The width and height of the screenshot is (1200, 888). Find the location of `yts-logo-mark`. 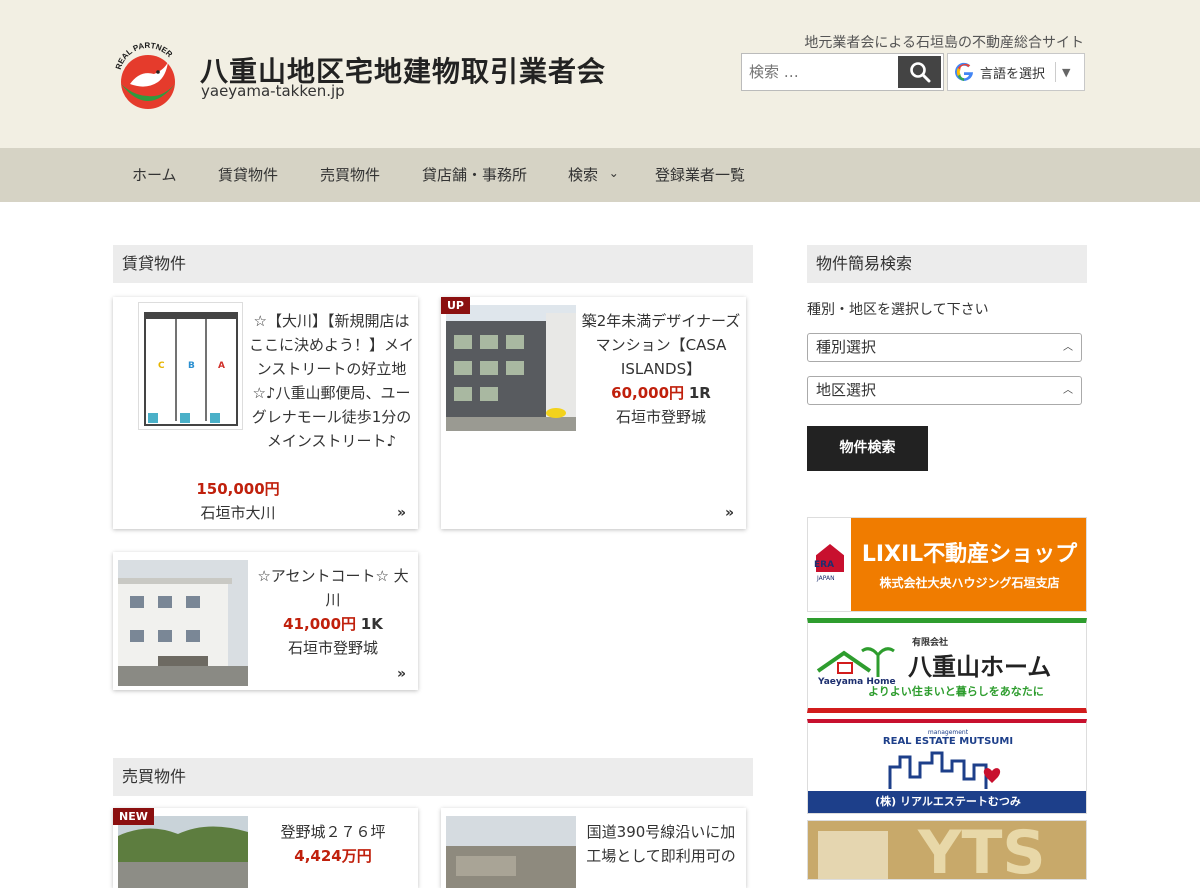

yts-logo-mark is located at coordinates (853, 855).